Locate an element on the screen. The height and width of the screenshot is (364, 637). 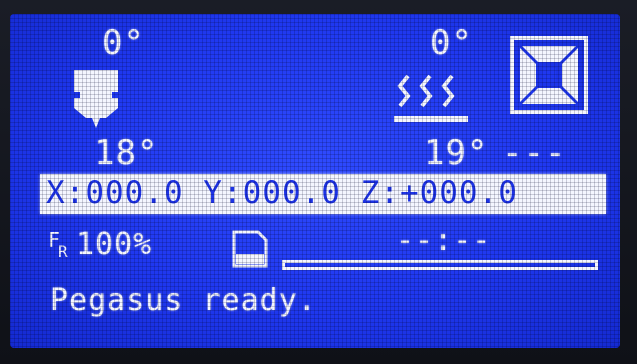
position-readout-bar: X:000.0 Y:000.0 Z:+000.0 is located at coordinates (323, 194).